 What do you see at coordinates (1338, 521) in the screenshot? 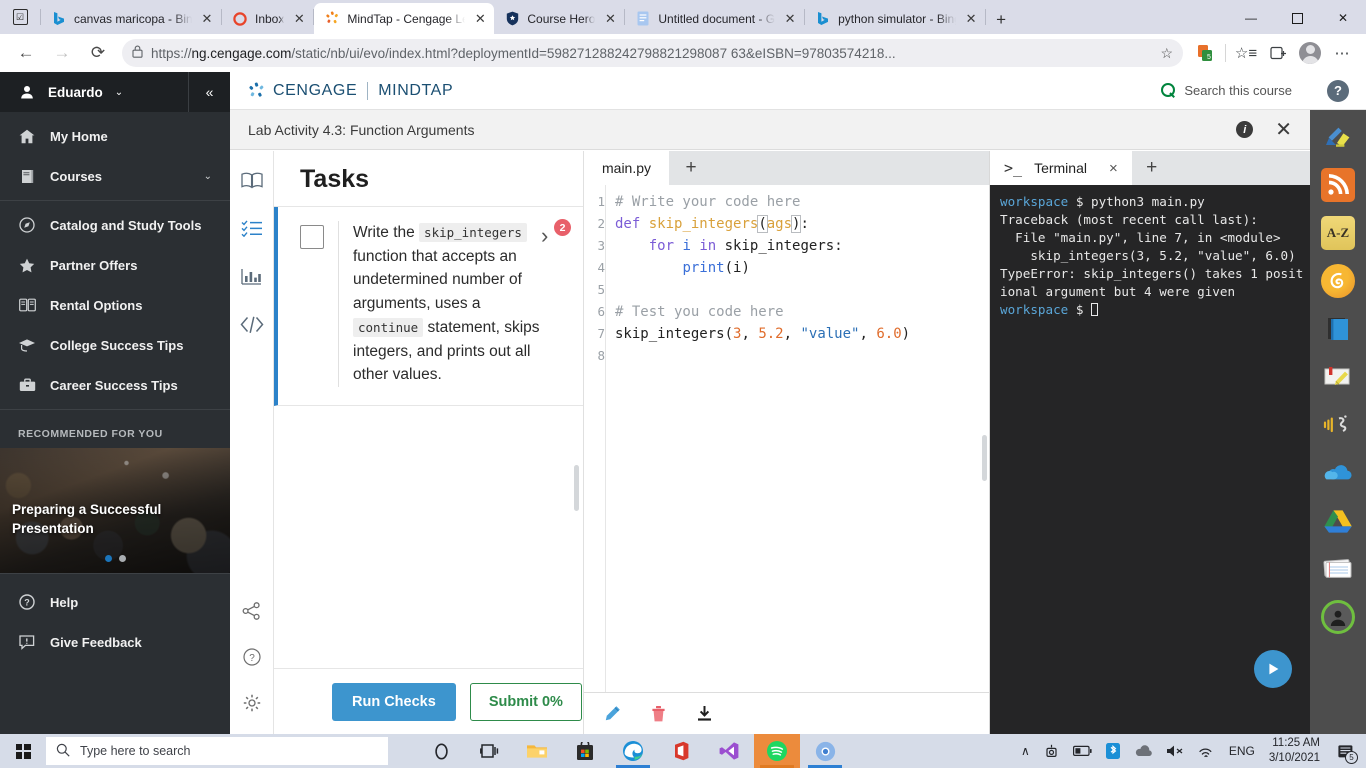
I see `google-drive-icon` at bounding box center [1338, 521].